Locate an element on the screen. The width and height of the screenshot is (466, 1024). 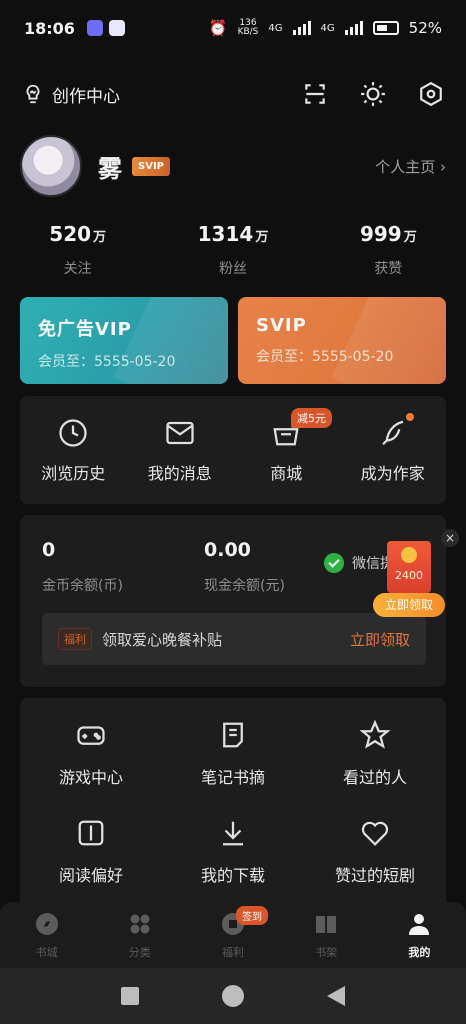
status-time: 18:06 is located at coordinates (49, 28).